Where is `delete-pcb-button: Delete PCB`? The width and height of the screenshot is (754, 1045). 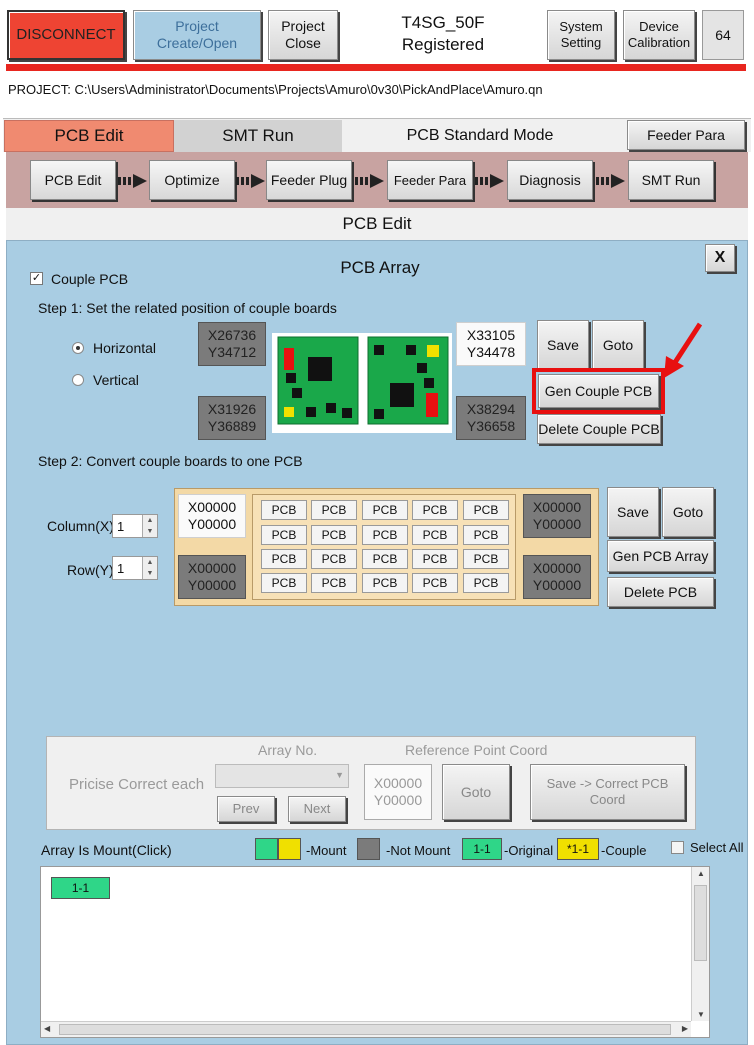 delete-pcb-button: Delete PCB is located at coordinates (660, 592).